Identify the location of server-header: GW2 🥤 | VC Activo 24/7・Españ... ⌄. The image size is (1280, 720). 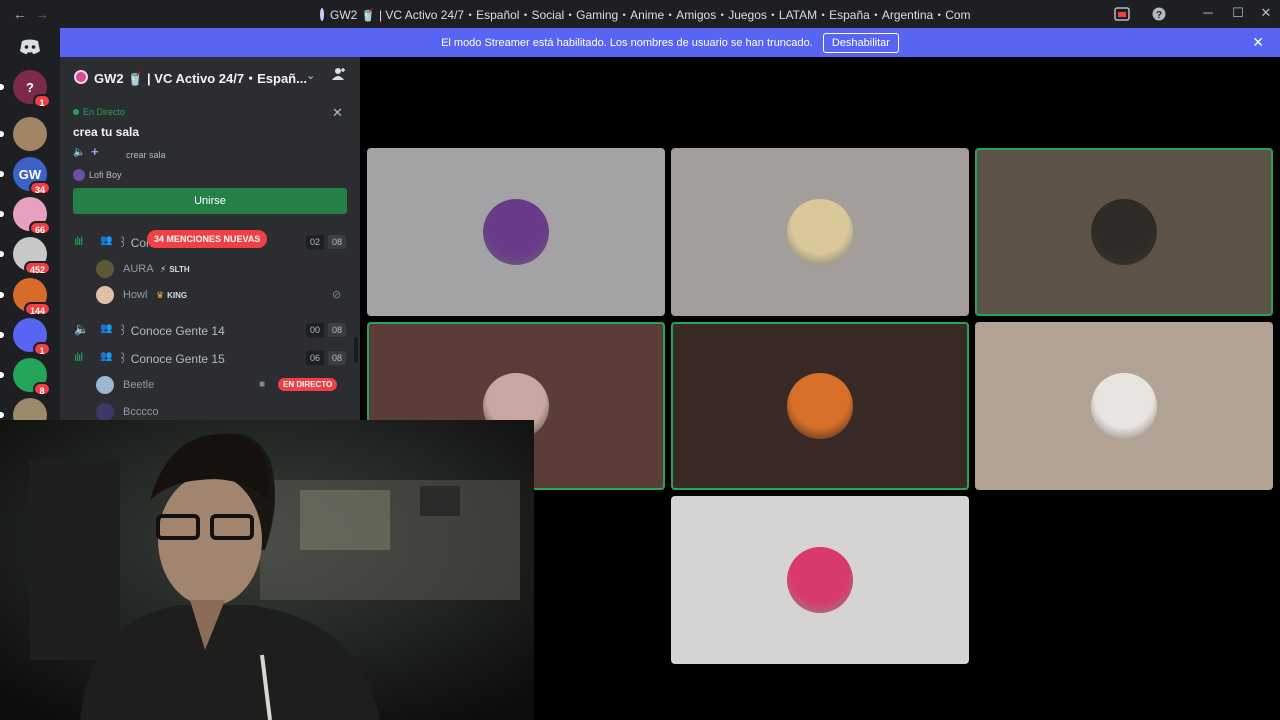
(210, 77).